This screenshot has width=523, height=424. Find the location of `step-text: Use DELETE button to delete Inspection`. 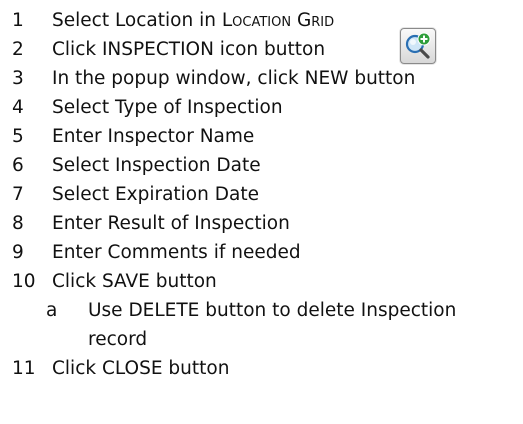

step-text: Use DELETE button to delete Inspection is located at coordinates (272, 310).